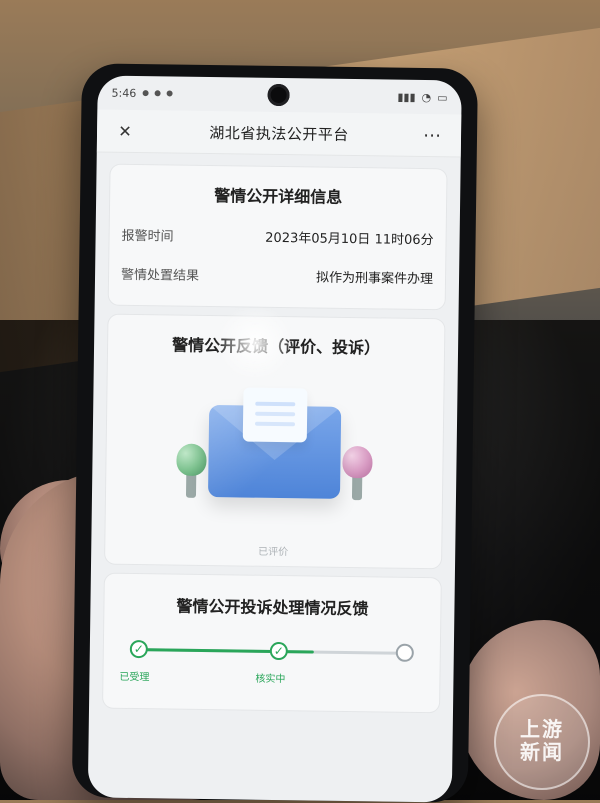 This screenshot has height=803, width=600. Describe the element at coordinates (160, 275) in the screenshot. I see `handling-result-label: 警情处置结果` at that location.